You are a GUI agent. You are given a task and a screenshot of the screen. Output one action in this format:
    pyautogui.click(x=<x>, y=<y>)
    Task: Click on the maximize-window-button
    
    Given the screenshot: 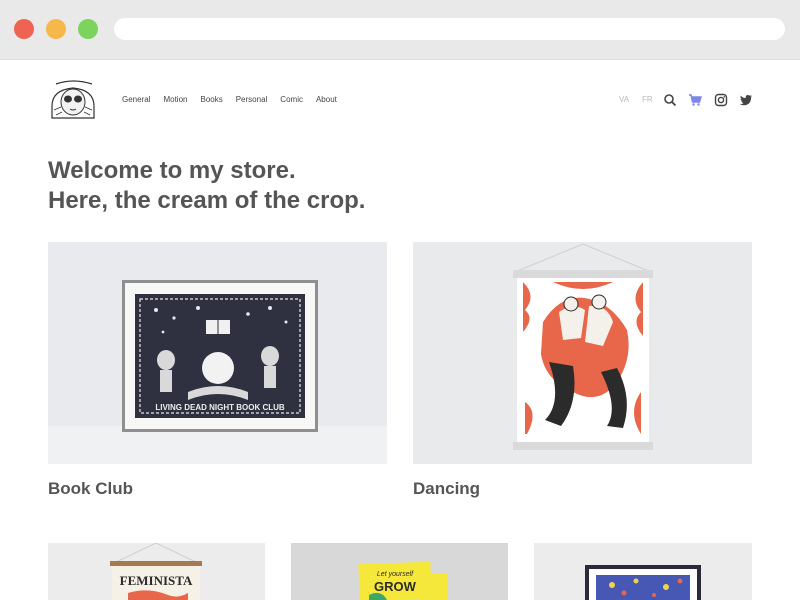 What is the action you would take?
    pyautogui.click(x=88, y=29)
    